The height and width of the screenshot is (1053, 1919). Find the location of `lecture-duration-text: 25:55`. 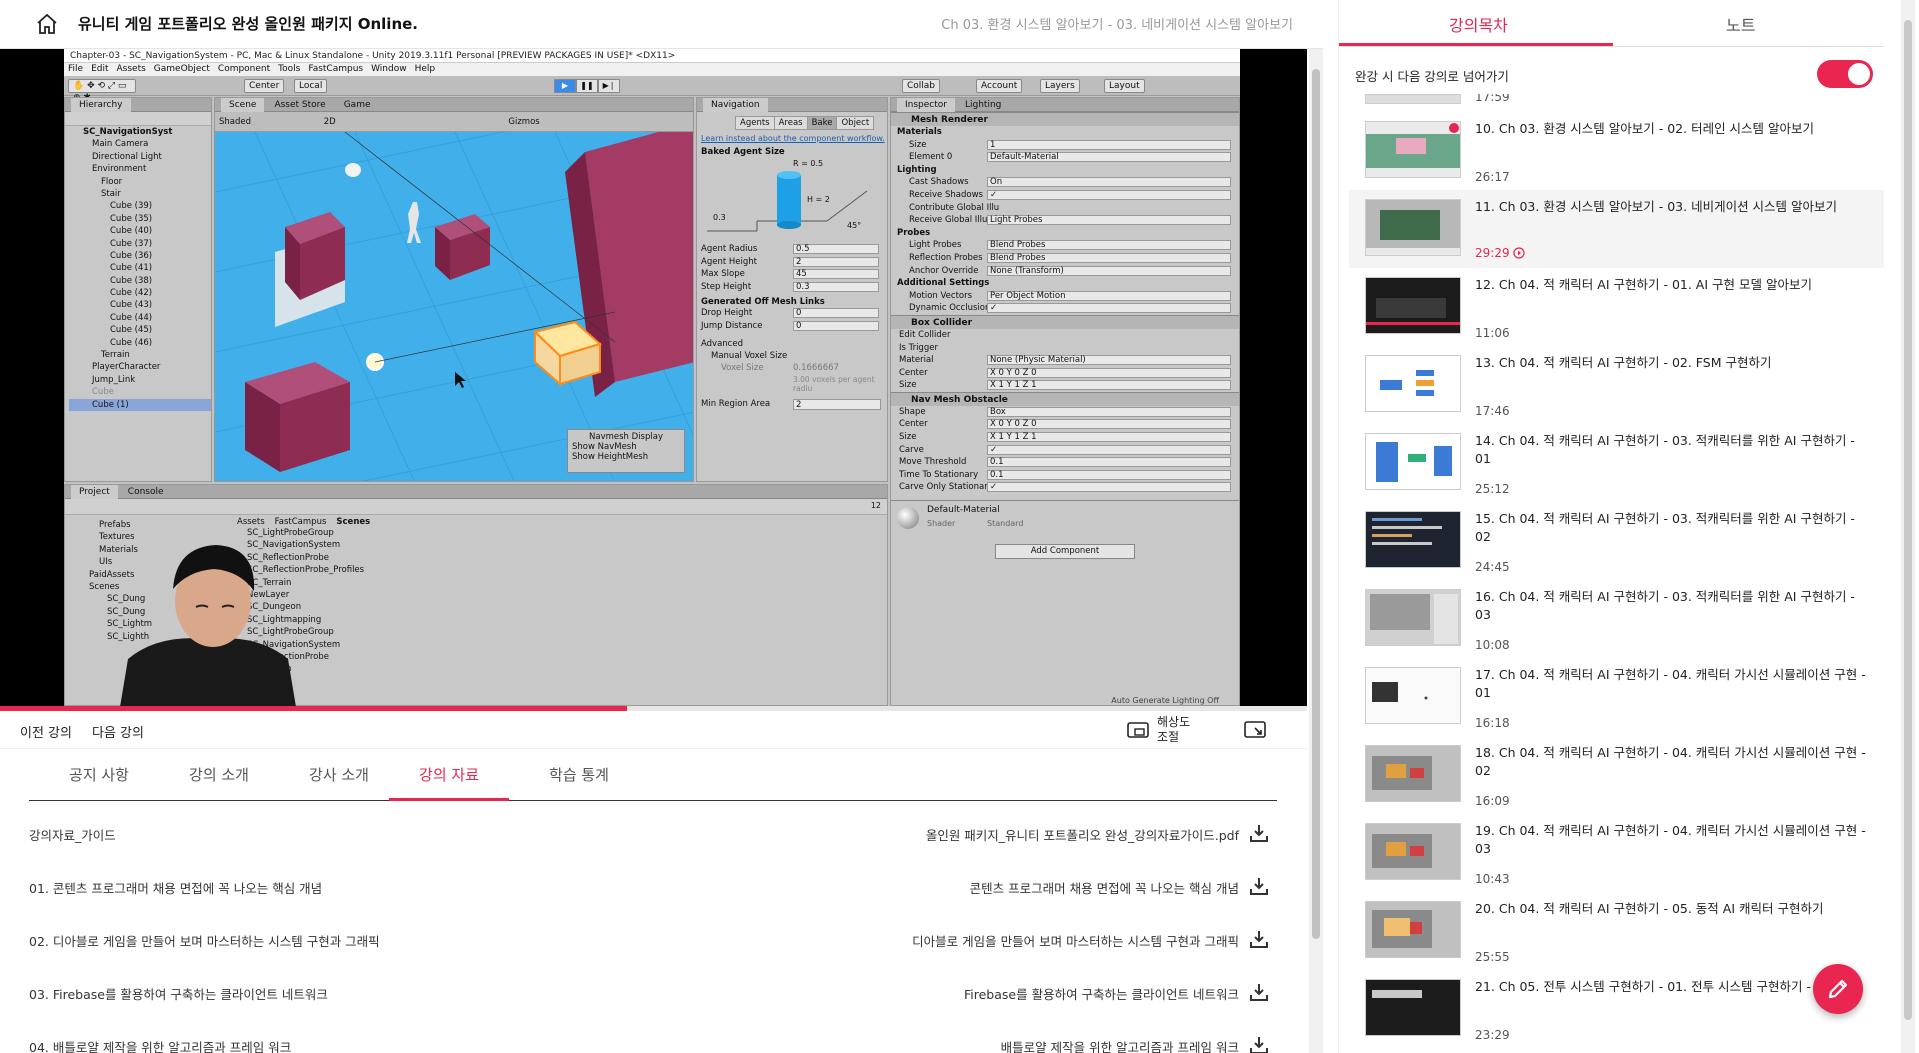

lecture-duration-text: 25:55 is located at coordinates (1492, 957).